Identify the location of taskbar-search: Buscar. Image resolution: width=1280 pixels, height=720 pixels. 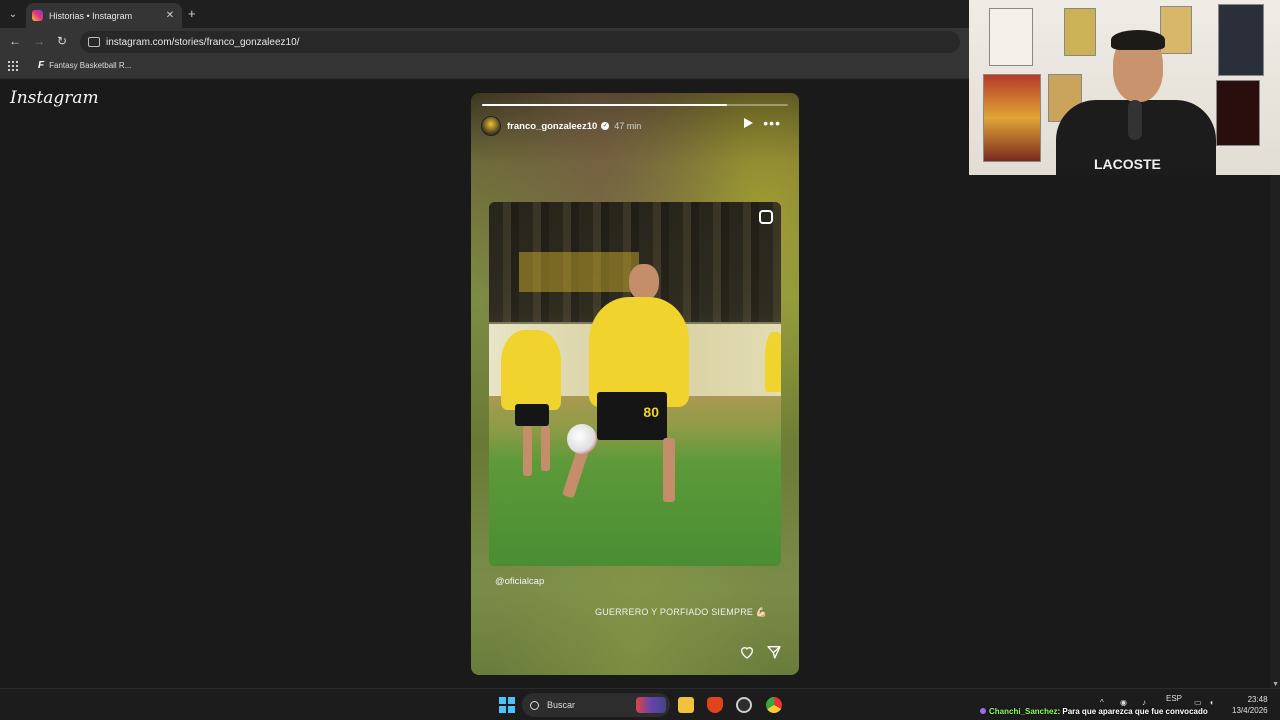
(596, 705).